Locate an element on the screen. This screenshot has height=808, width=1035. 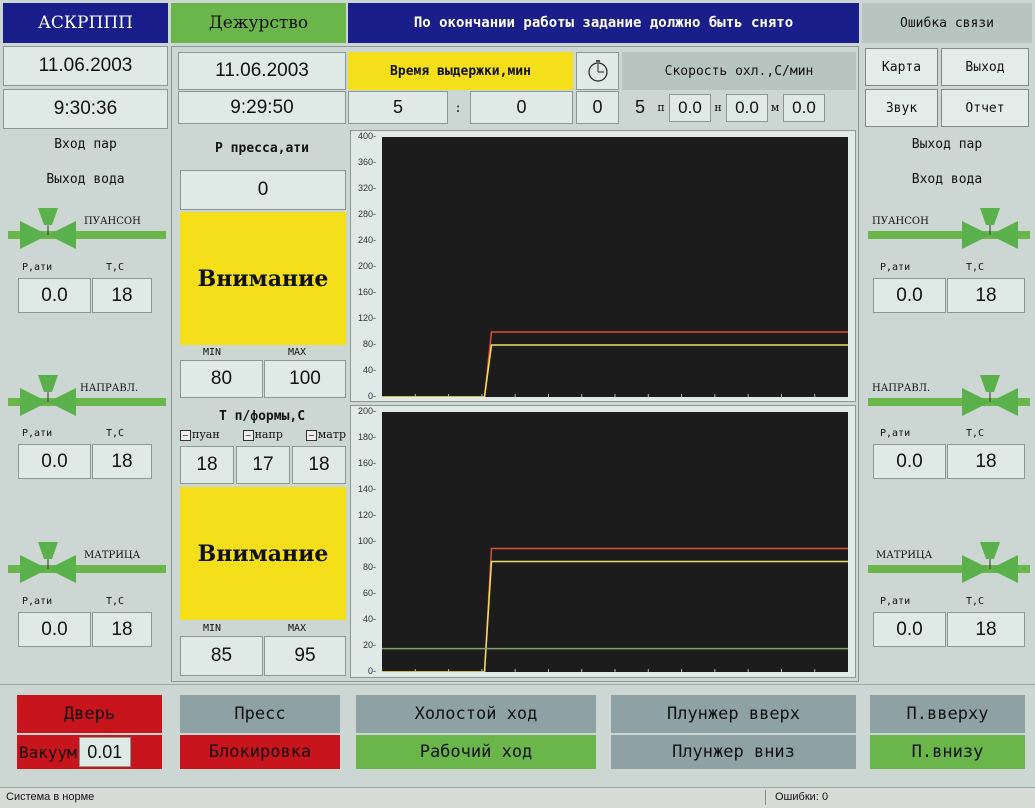
p-value: 0.0 is located at coordinates (690, 108).